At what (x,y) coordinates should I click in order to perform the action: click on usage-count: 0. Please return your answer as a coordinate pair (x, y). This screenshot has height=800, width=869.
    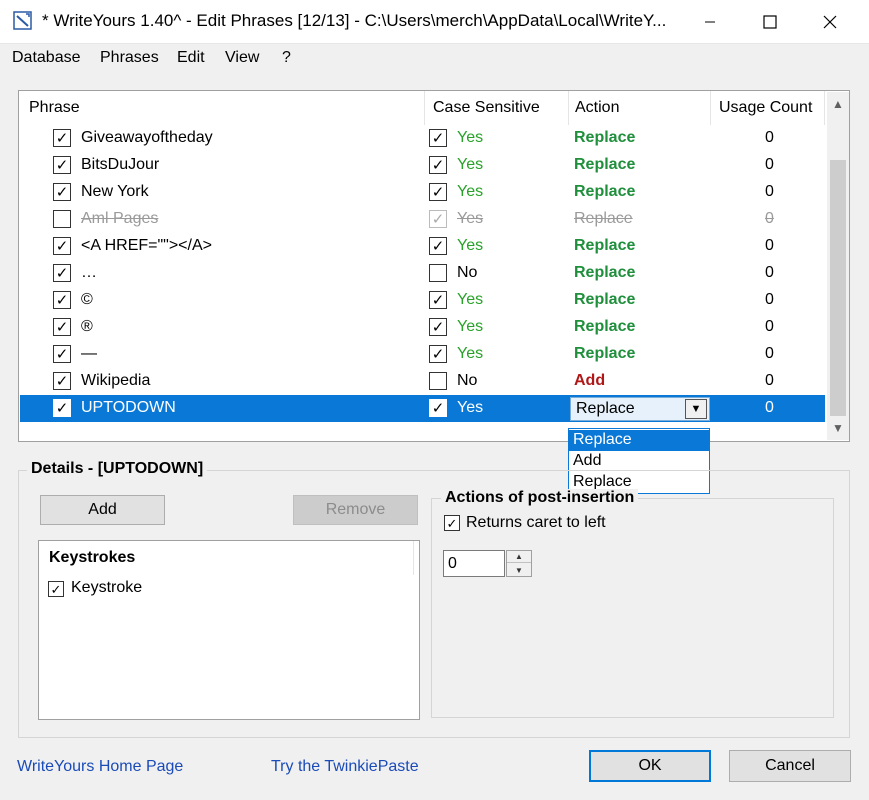
    Looking at the image, I should click on (769, 353).